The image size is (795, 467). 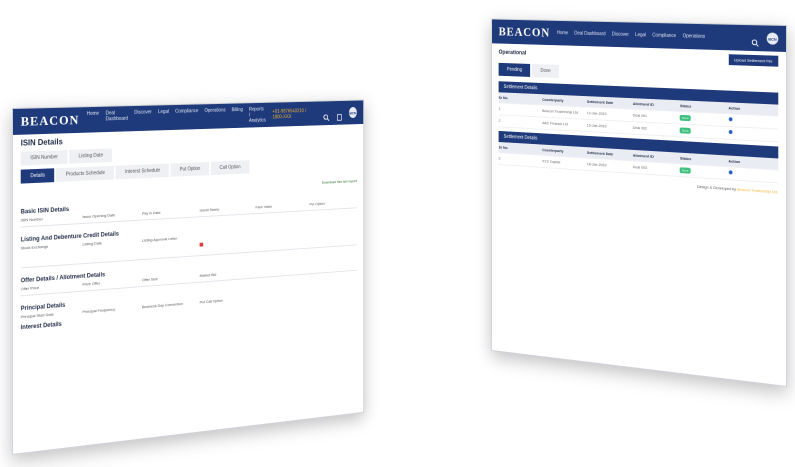 What do you see at coordinates (339, 181) in the screenshot?
I see `download-report-button: Download this isin report` at bounding box center [339, 181].